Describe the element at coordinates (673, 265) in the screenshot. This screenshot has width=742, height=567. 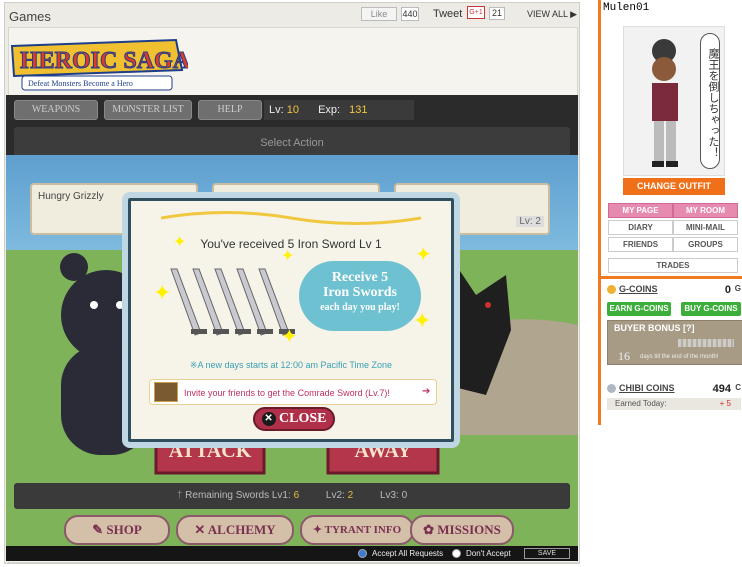
I see `trades-button: TRADES` at that location.